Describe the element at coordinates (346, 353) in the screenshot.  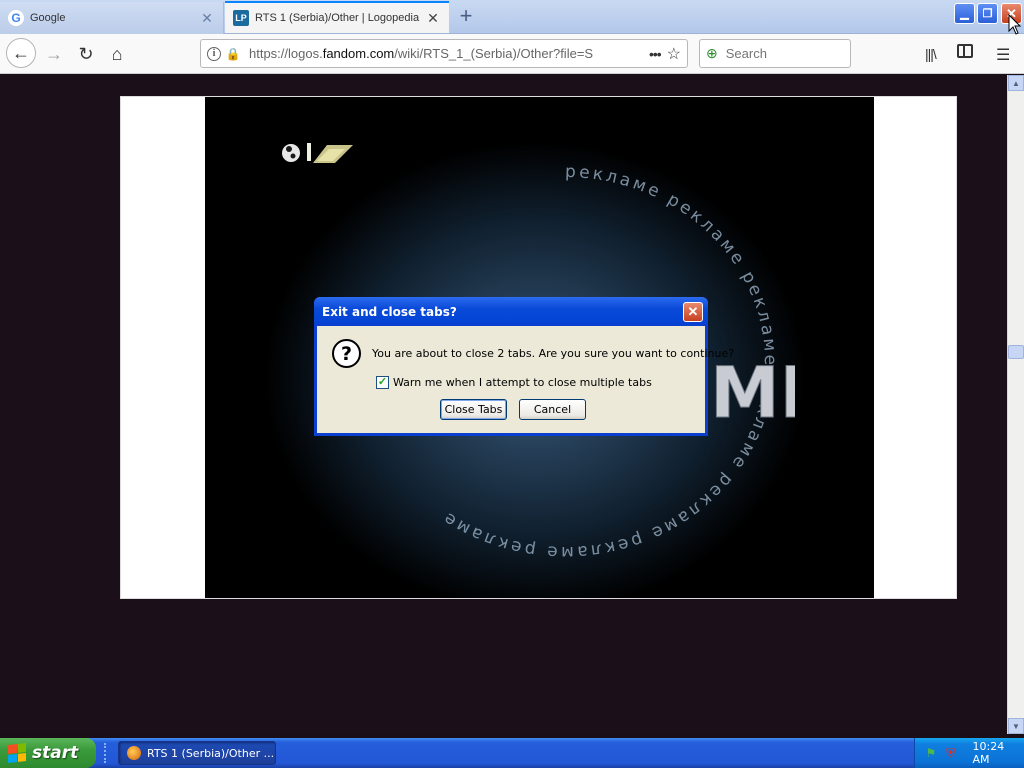
I see `question-icon: ?` at that location.